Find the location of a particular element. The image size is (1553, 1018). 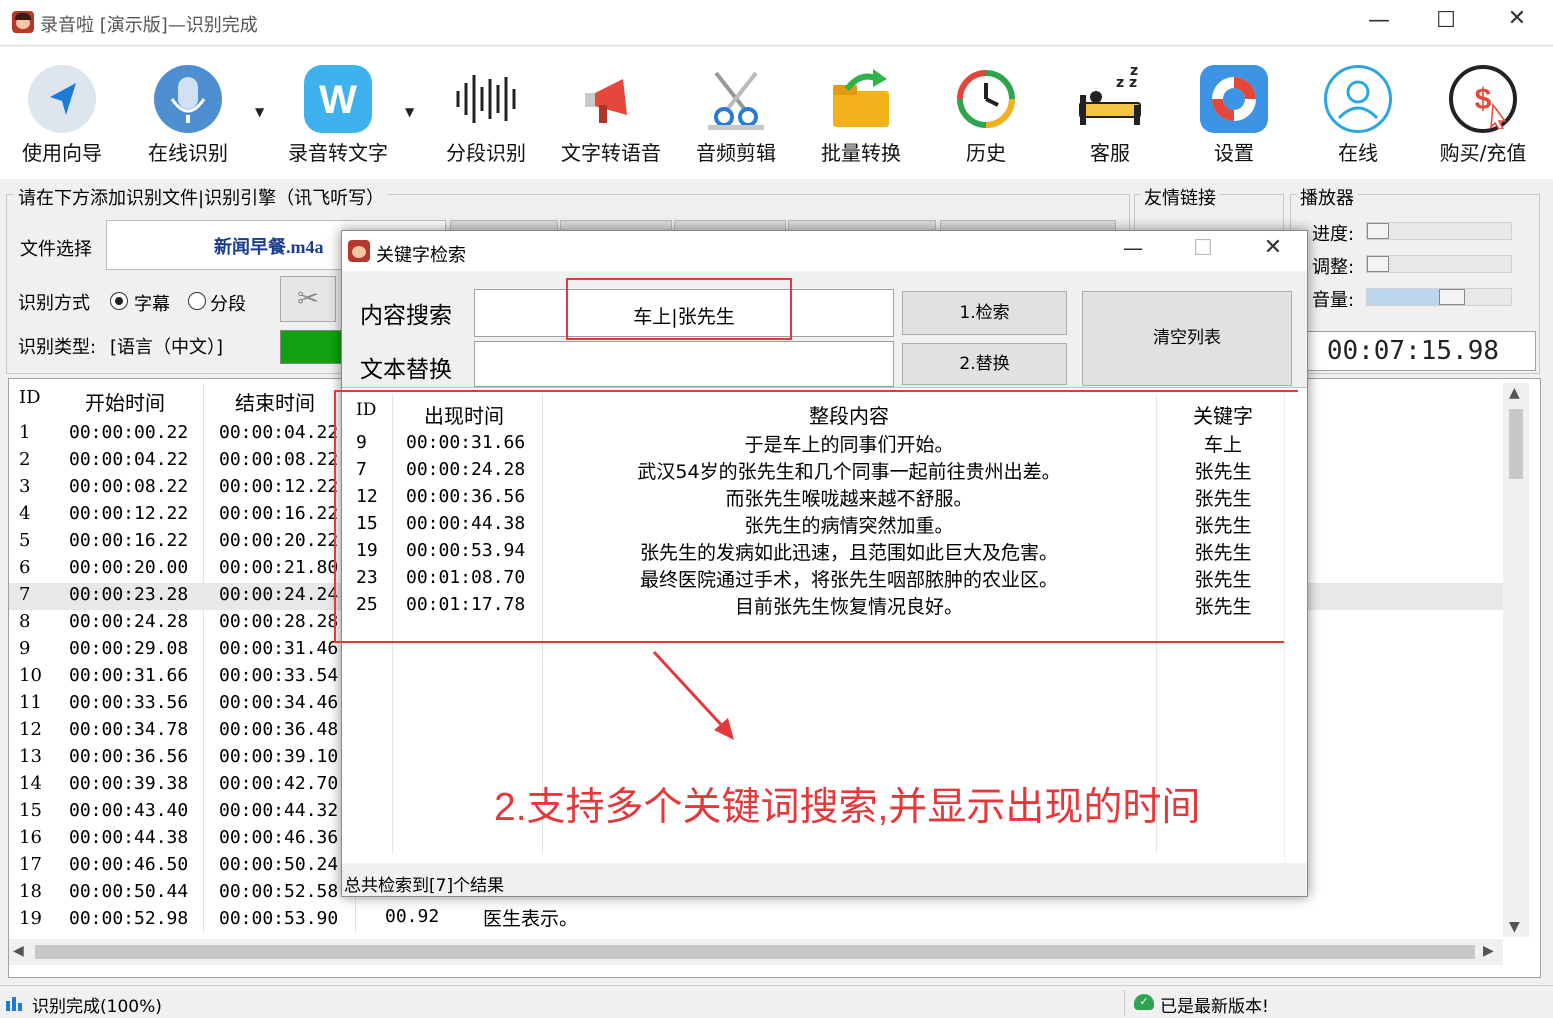

row-id: 9 is located at coordinates (25, 648).